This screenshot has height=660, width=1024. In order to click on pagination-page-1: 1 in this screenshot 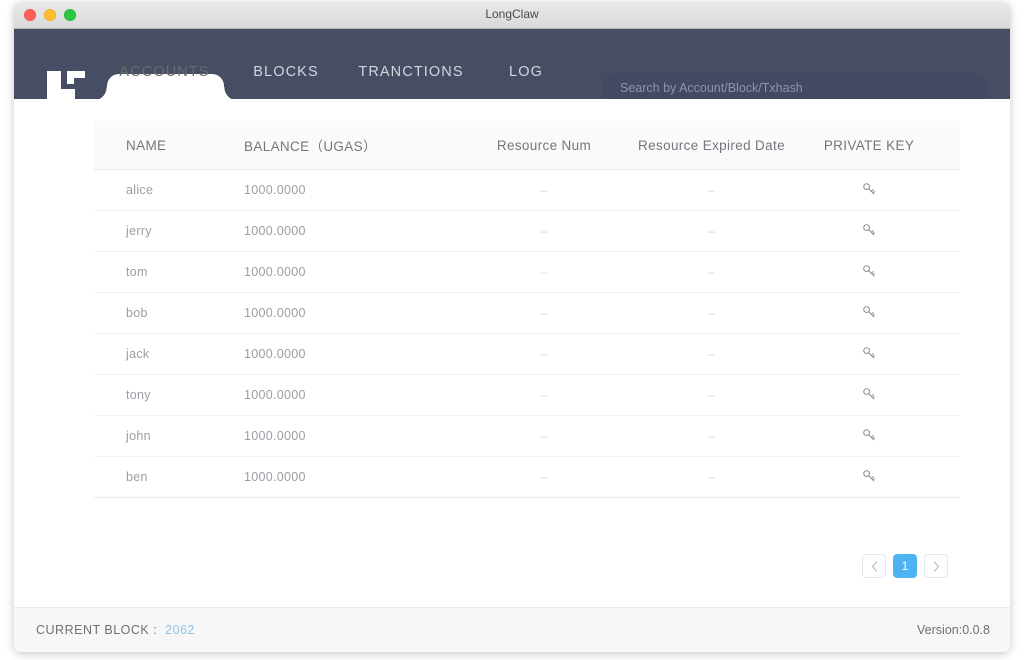, I will do `click(905, 566)`.